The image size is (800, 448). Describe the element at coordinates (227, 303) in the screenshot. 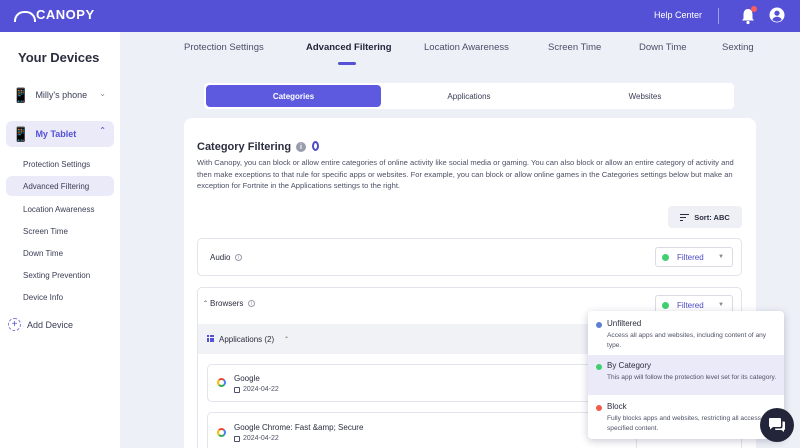

I see `category-label-browsers: Browsers` at that location.